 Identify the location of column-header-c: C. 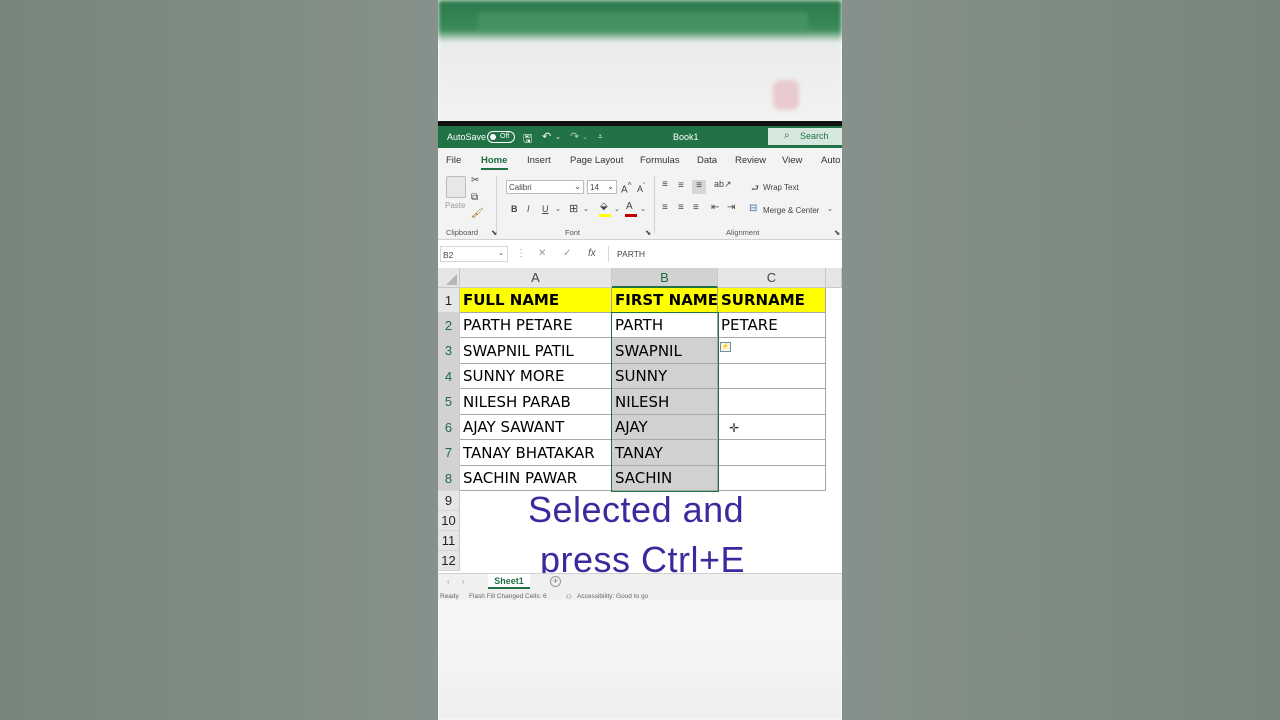
(772, 278).